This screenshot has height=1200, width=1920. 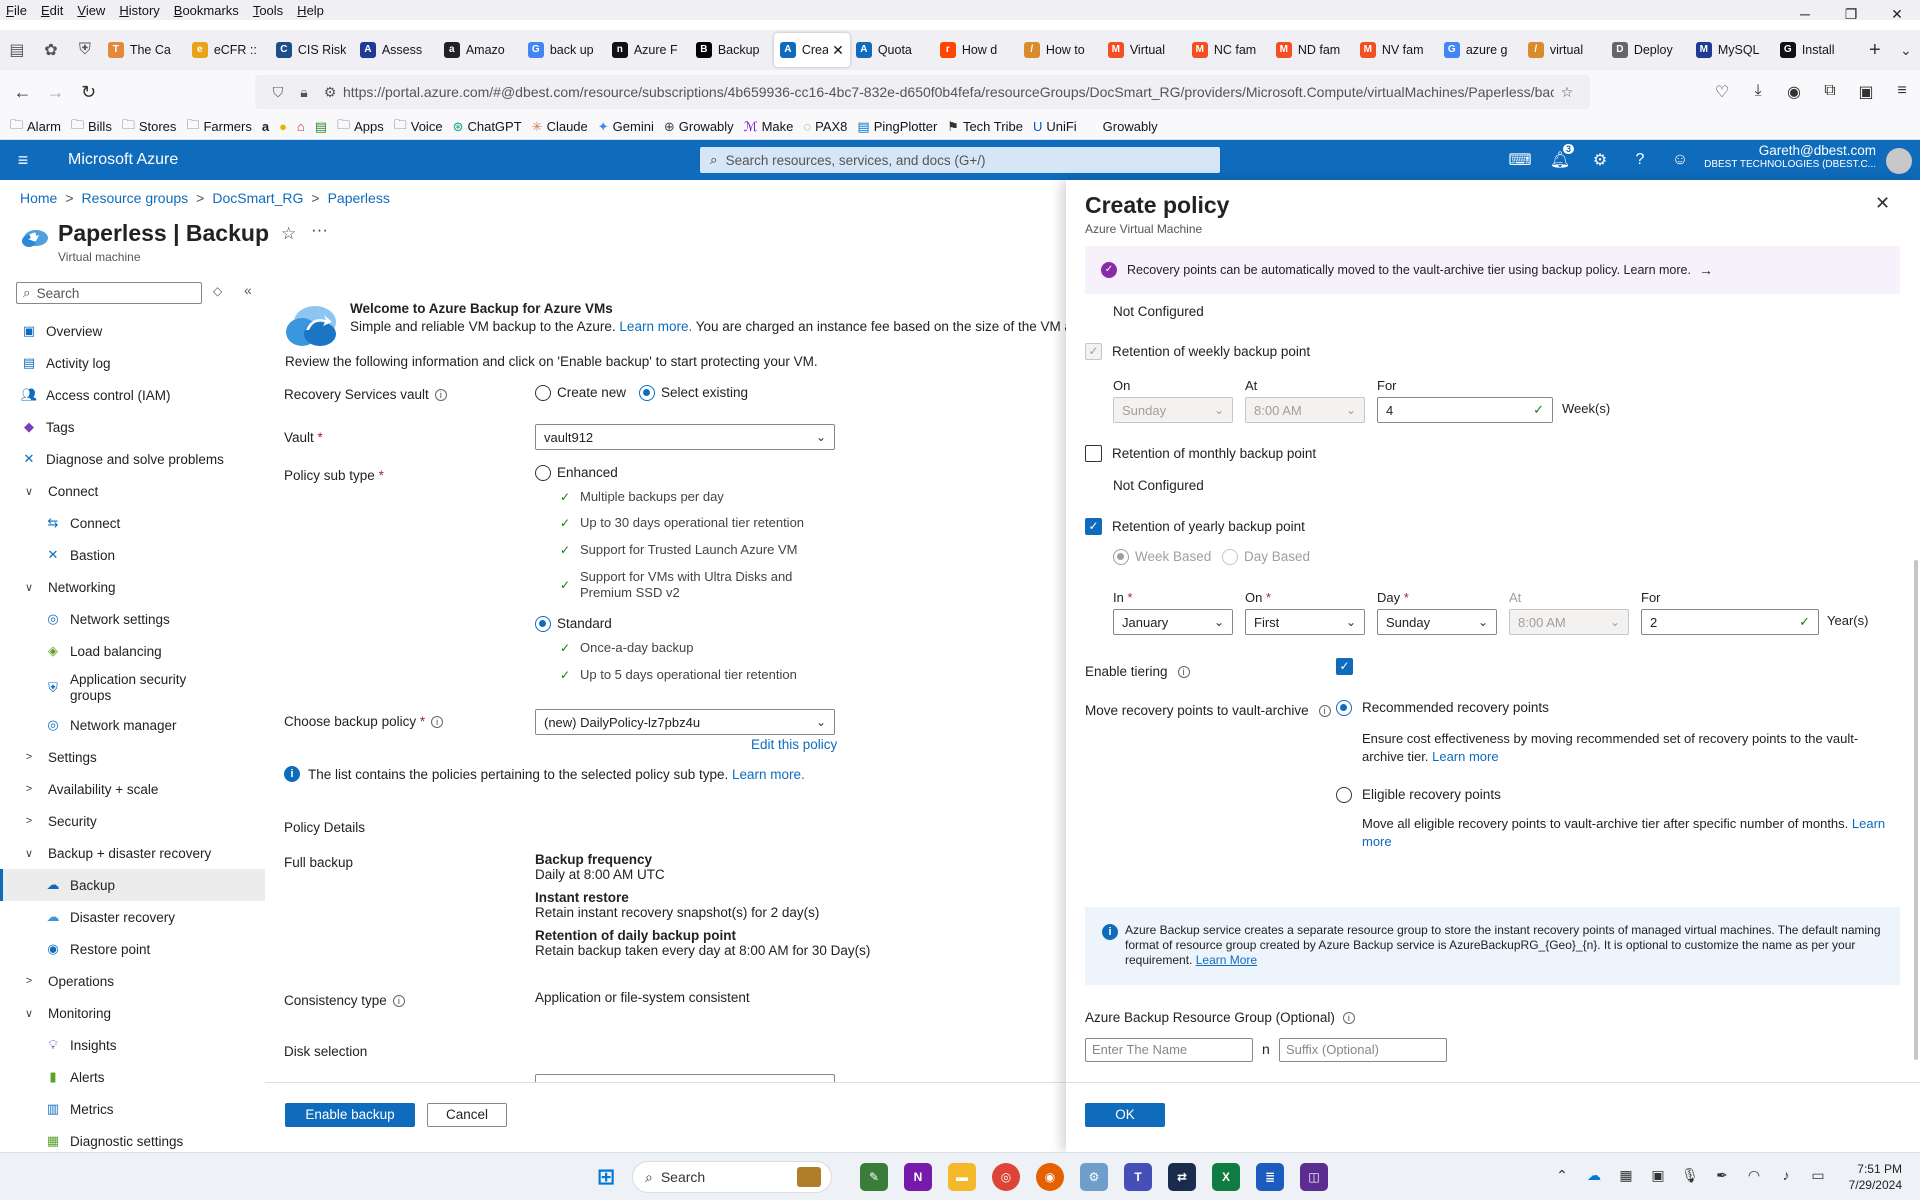 I want to click on coin-bookmark-icon: ●, so click(x=283, y=126).